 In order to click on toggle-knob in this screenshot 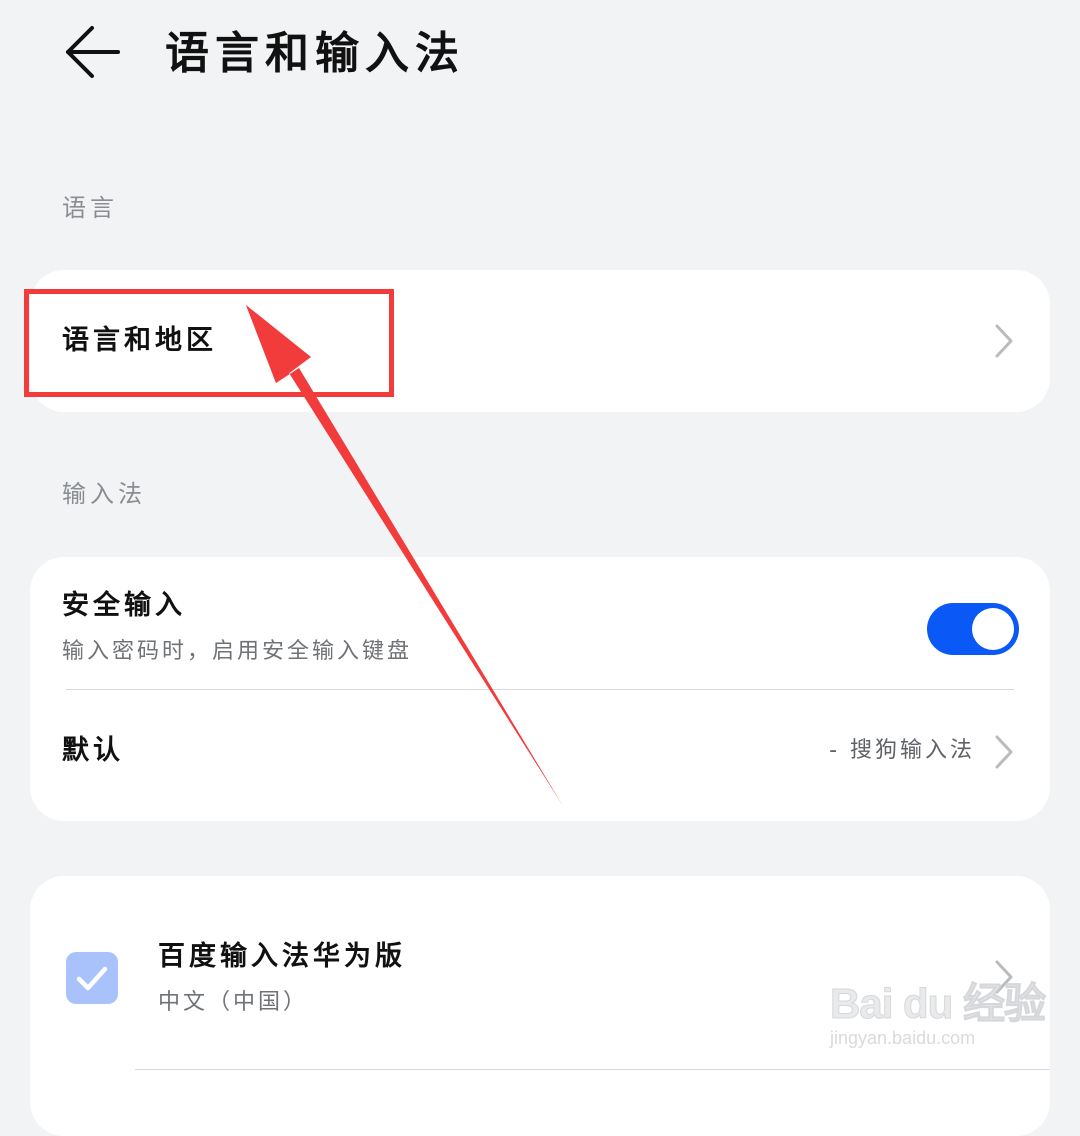, I will do `click(993, 629)`.